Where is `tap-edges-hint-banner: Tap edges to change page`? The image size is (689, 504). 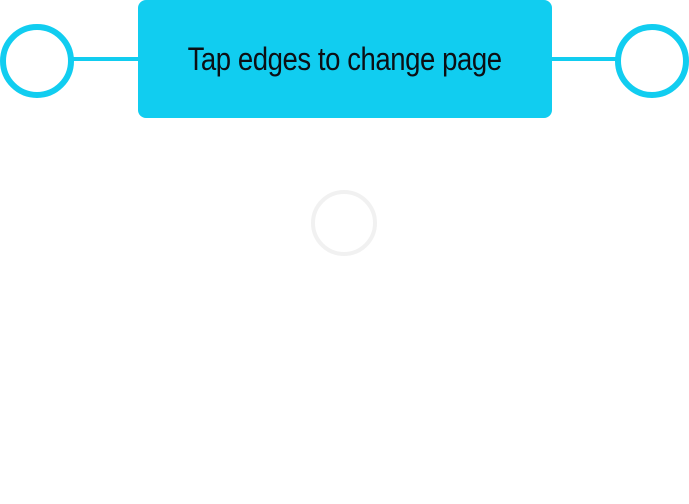
tap-edges-hint-banner: Tap edges to change page is located at coordinates (345, 59).